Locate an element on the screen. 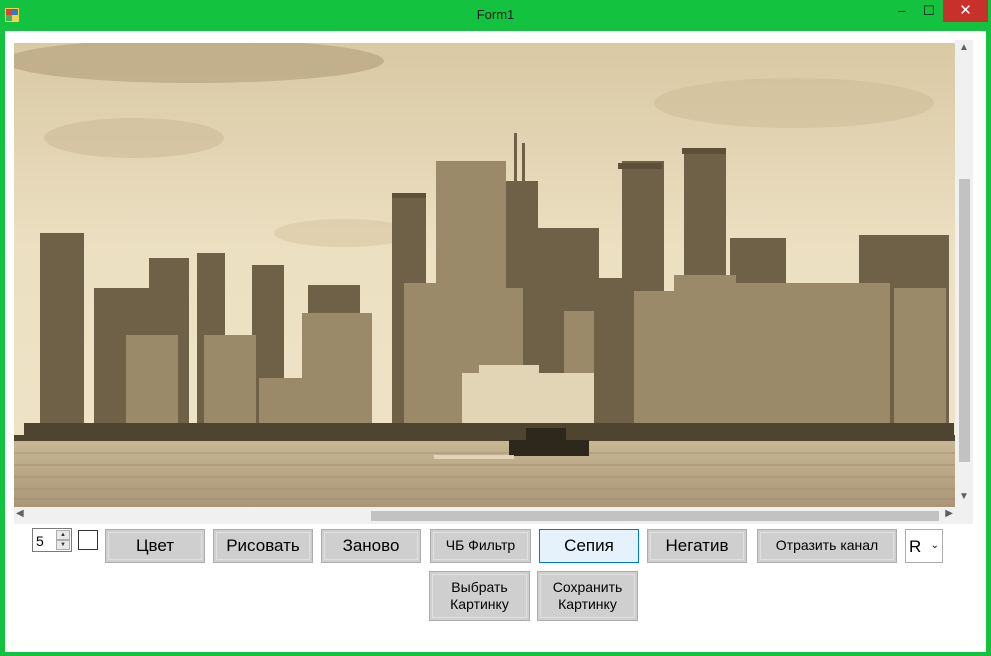 The width and height of the screenshot is (991, 656). color-preview-box is located at coordinates (88, 540).